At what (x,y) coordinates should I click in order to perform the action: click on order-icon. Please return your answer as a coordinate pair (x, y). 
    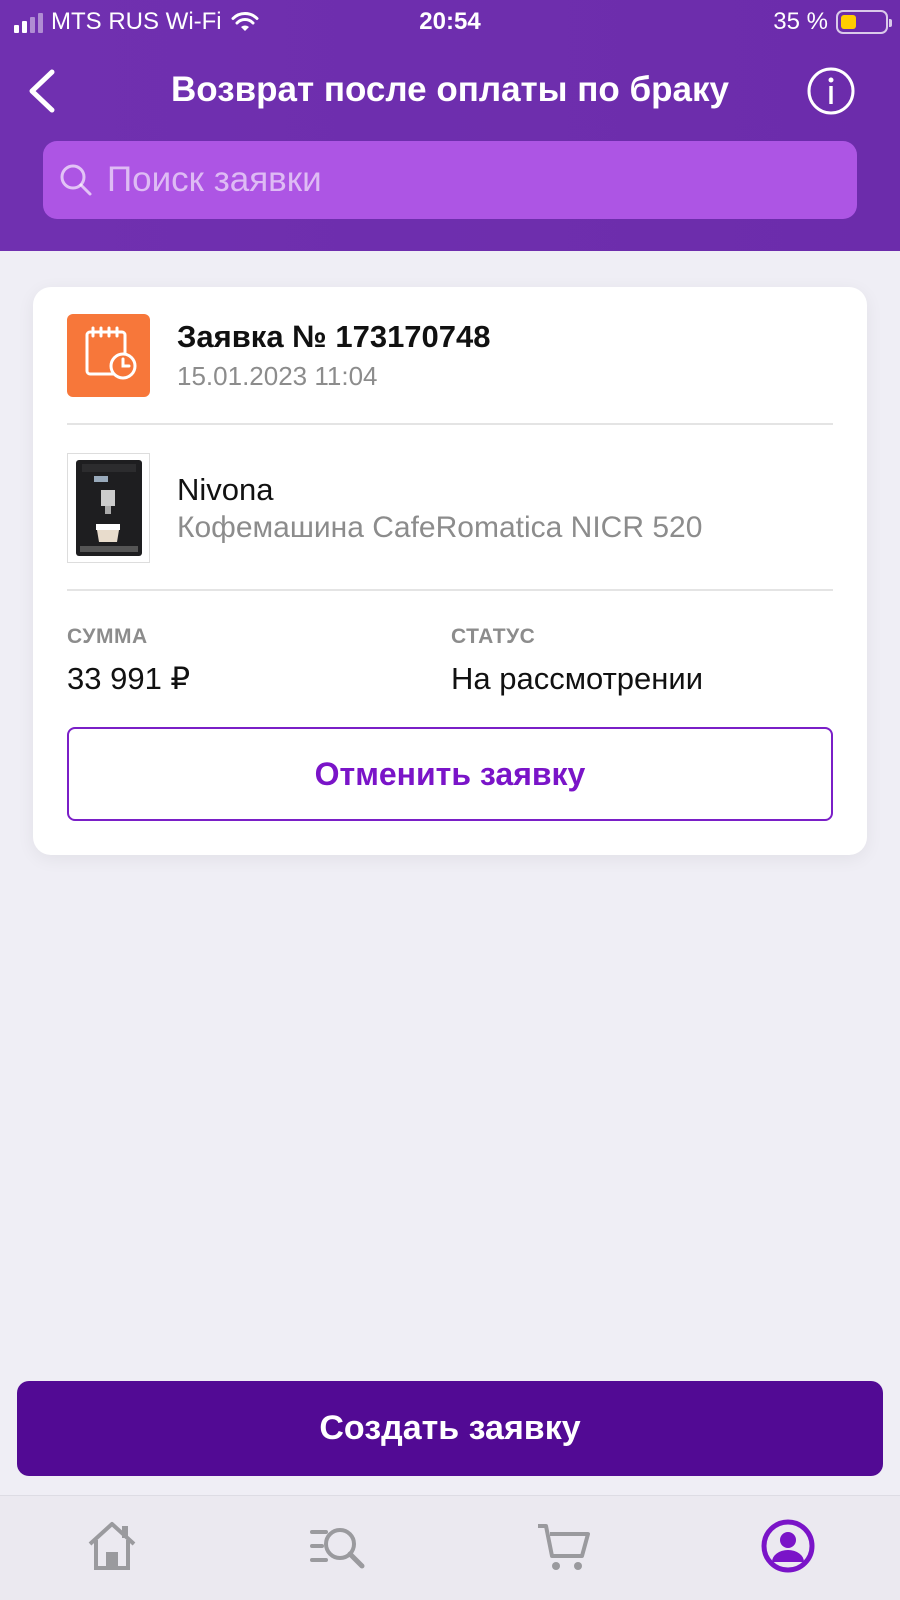
    Looking at the image, I should click on (108, 355).